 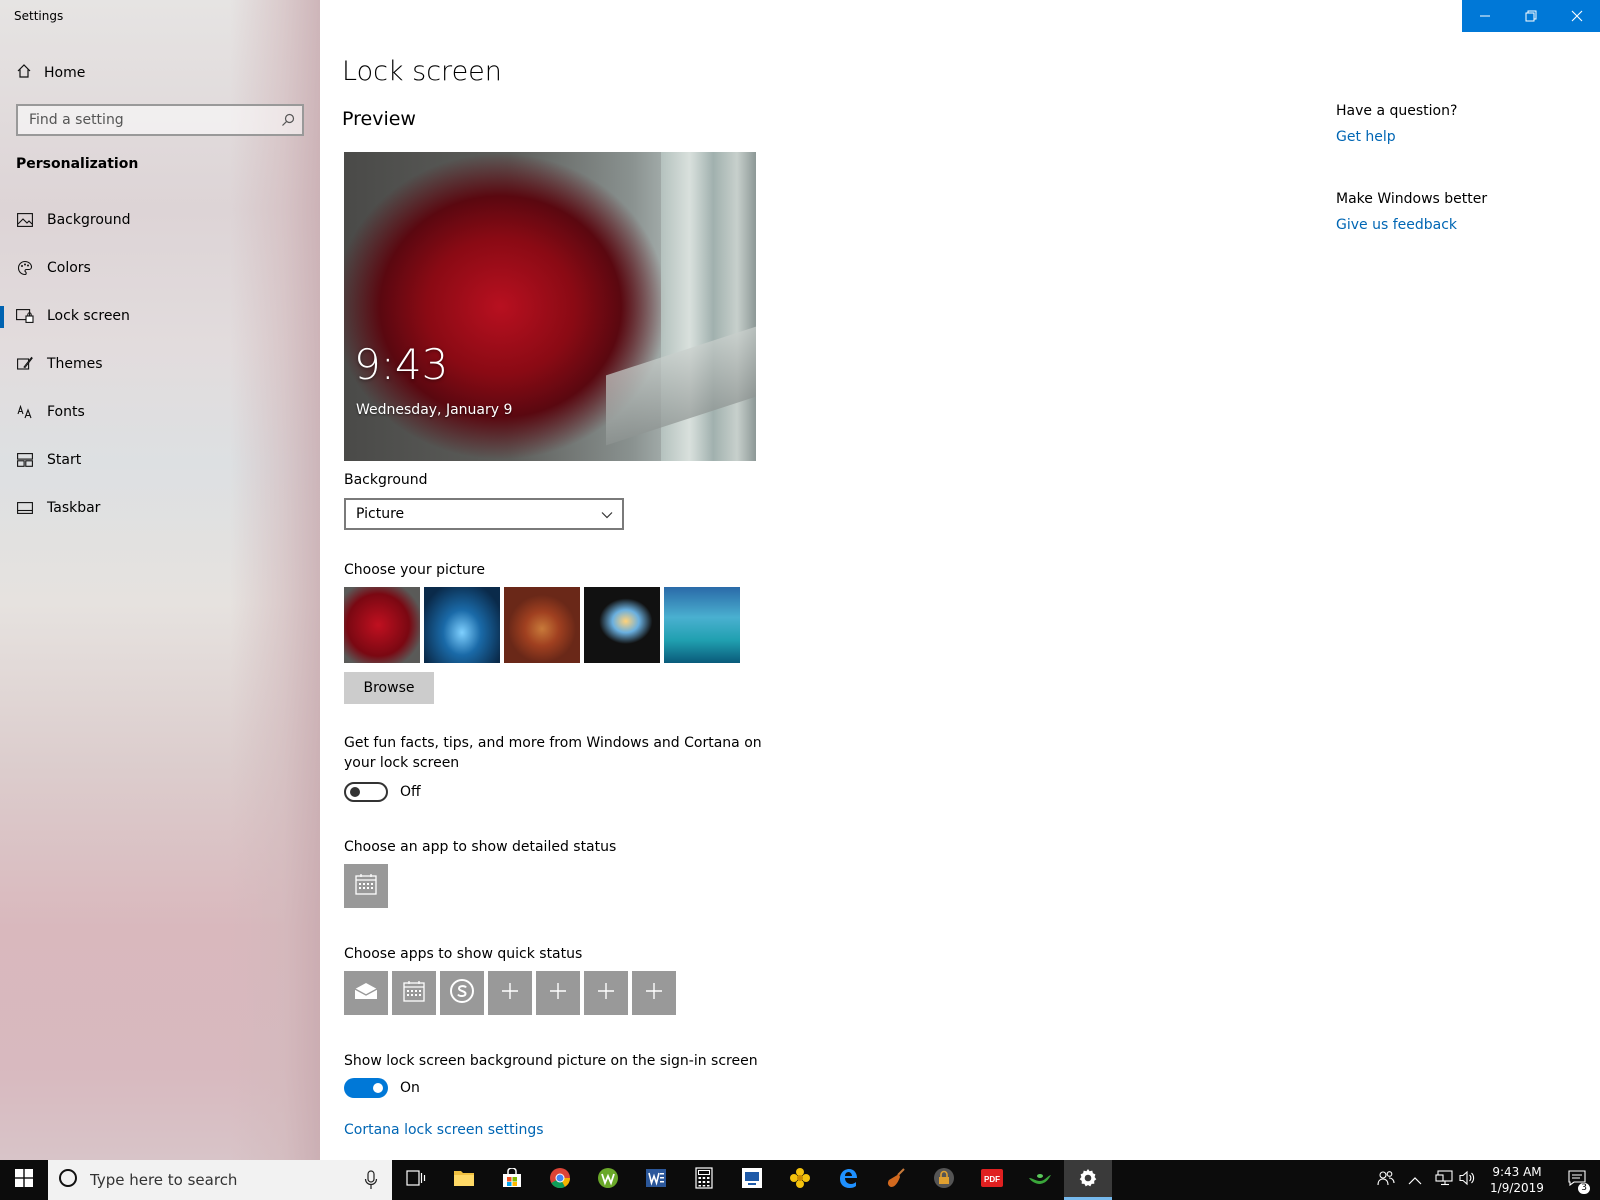 I want to click on remote-desktop-icon, so click(x=752, y=1180).